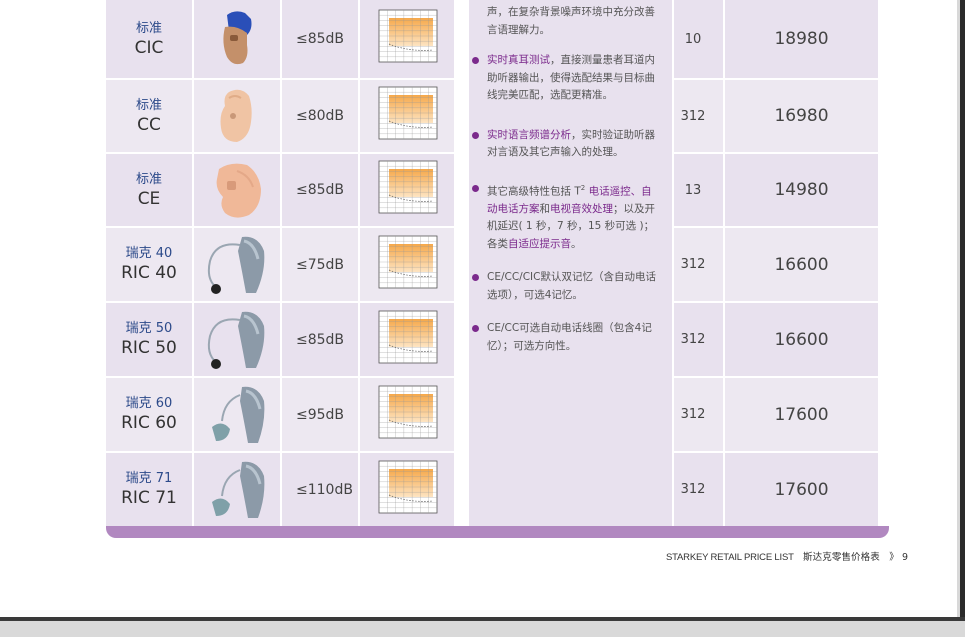 Image resolution: width=965 pixels, height=637 pixels. I want to click on model-name-en: RIC 60, so click(149, 423).